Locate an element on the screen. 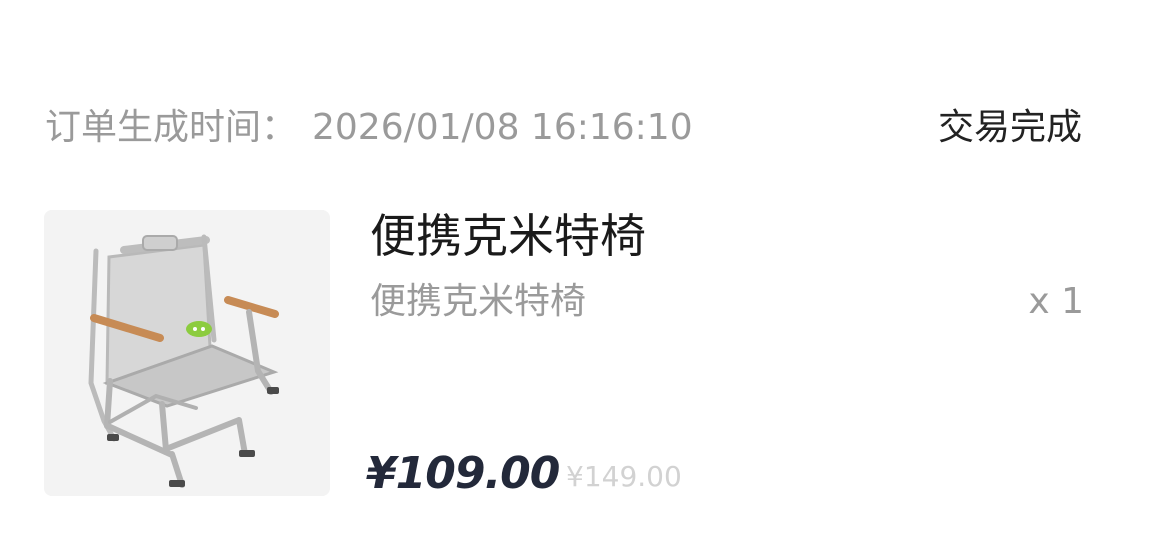  product-spec: 便携克米特椅 is located at coordinates (478, 301).